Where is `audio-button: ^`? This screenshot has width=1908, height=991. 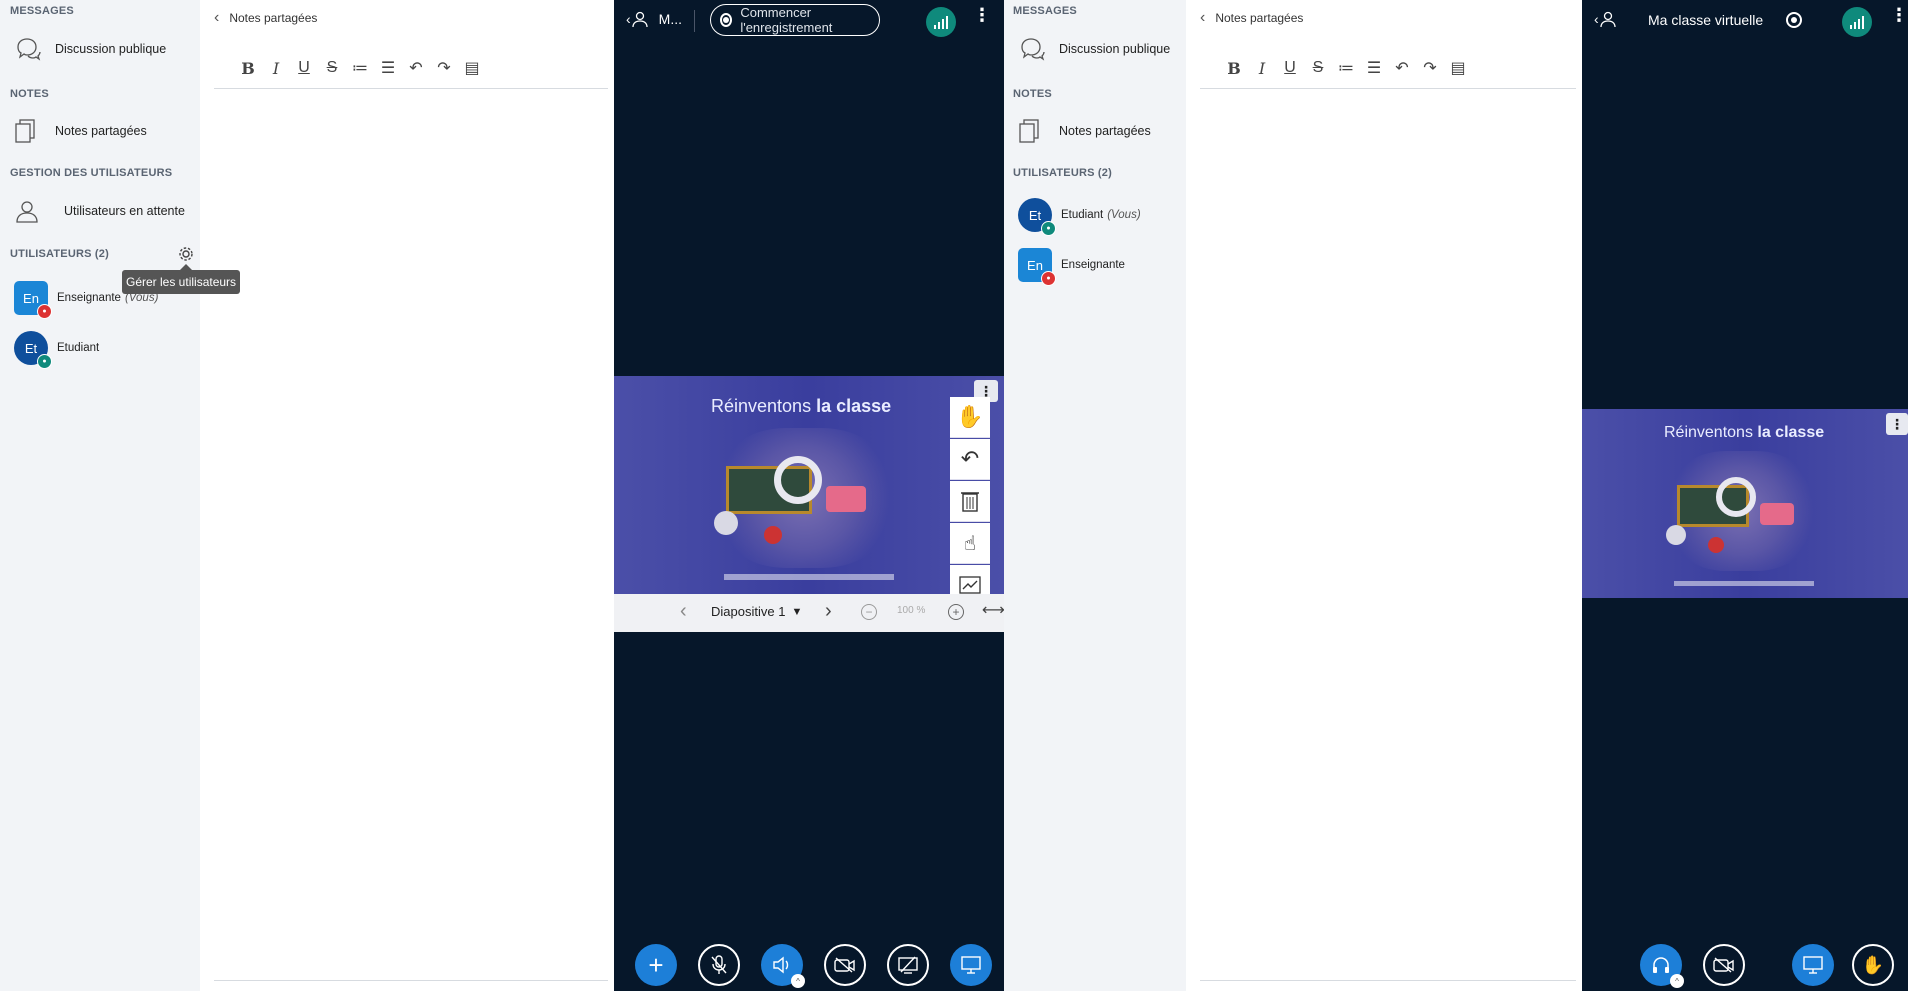 audio-button: ^ is located at coordinates (783, 966).